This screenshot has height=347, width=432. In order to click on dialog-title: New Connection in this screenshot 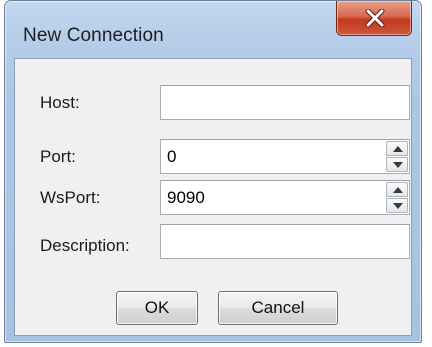, I will do `click(93, 35)`.